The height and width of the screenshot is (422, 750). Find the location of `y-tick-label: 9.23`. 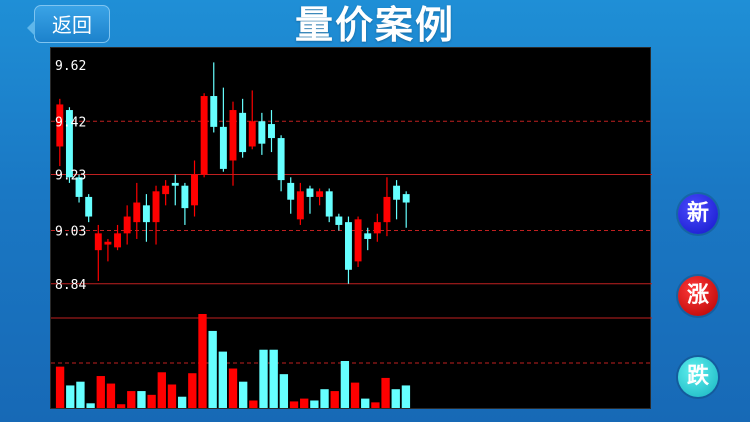

y-tick-label: 9.23 is located at coordinates (70, 176).